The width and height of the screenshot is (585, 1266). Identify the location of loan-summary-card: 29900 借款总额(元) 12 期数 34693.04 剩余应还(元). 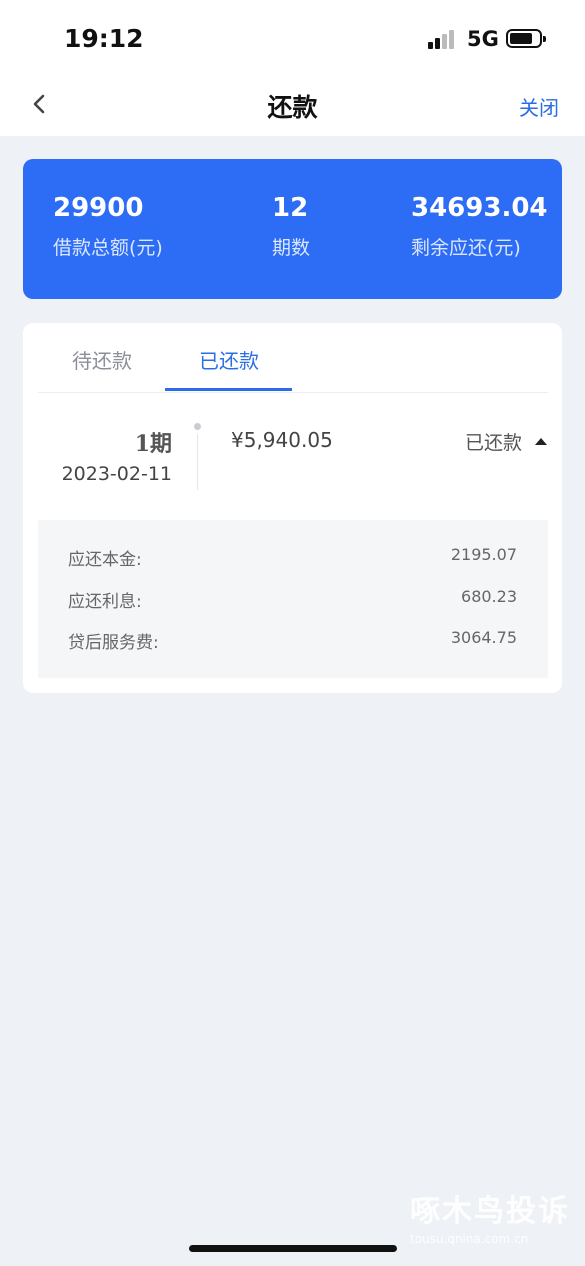
(292, 229).